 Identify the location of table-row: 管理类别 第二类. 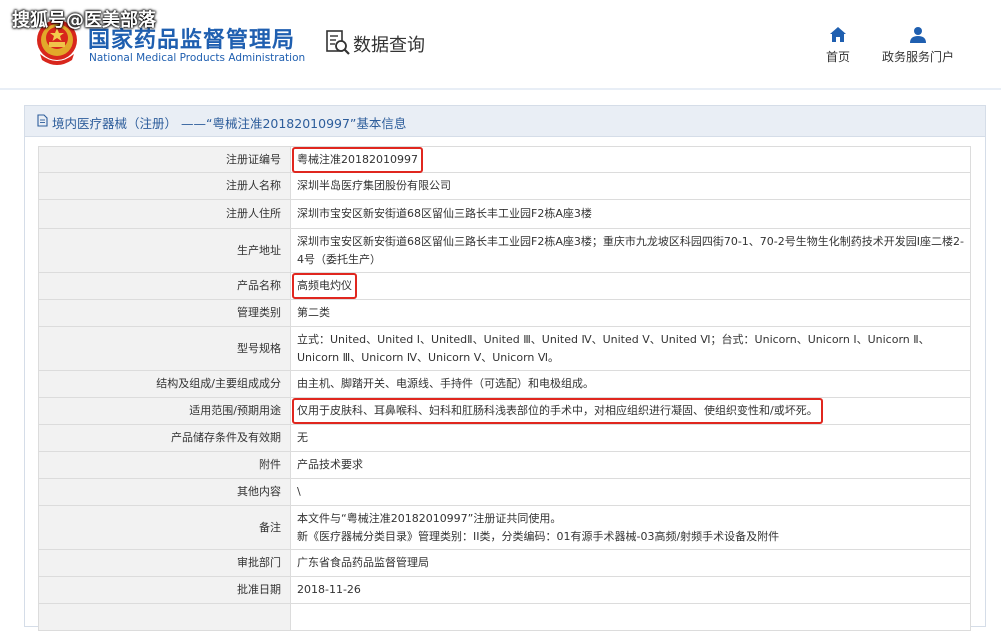
(504, 313).